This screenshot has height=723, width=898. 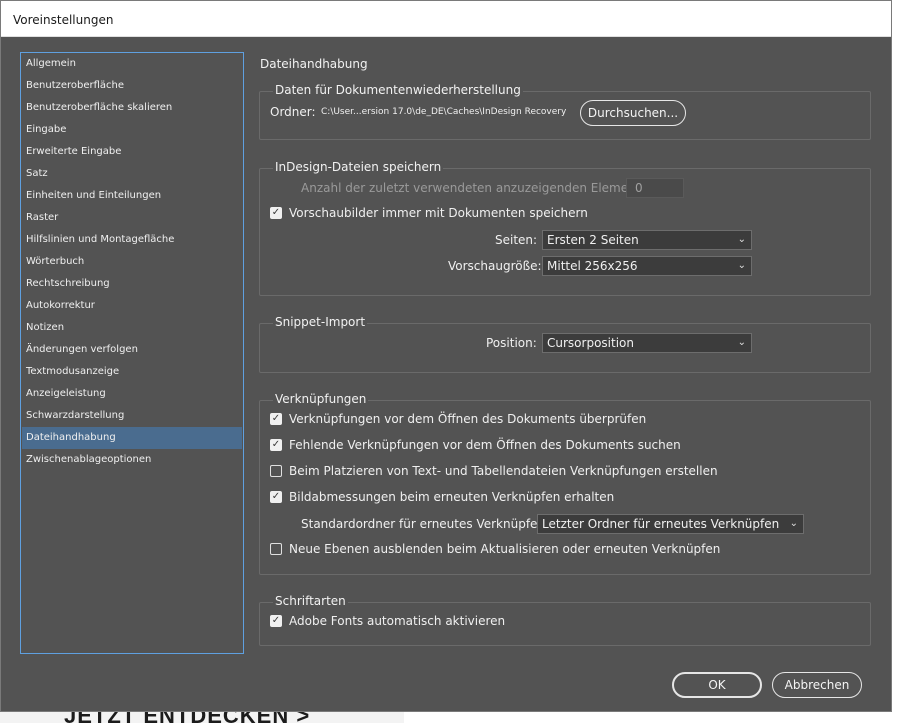 What do you see at coordinates (132, 108) in the screenshot?
I see `sidebar-item-benutzeroberflaeche-skalieren: Benutzeroberfläche skalieren` at bounding box center [132, 108].